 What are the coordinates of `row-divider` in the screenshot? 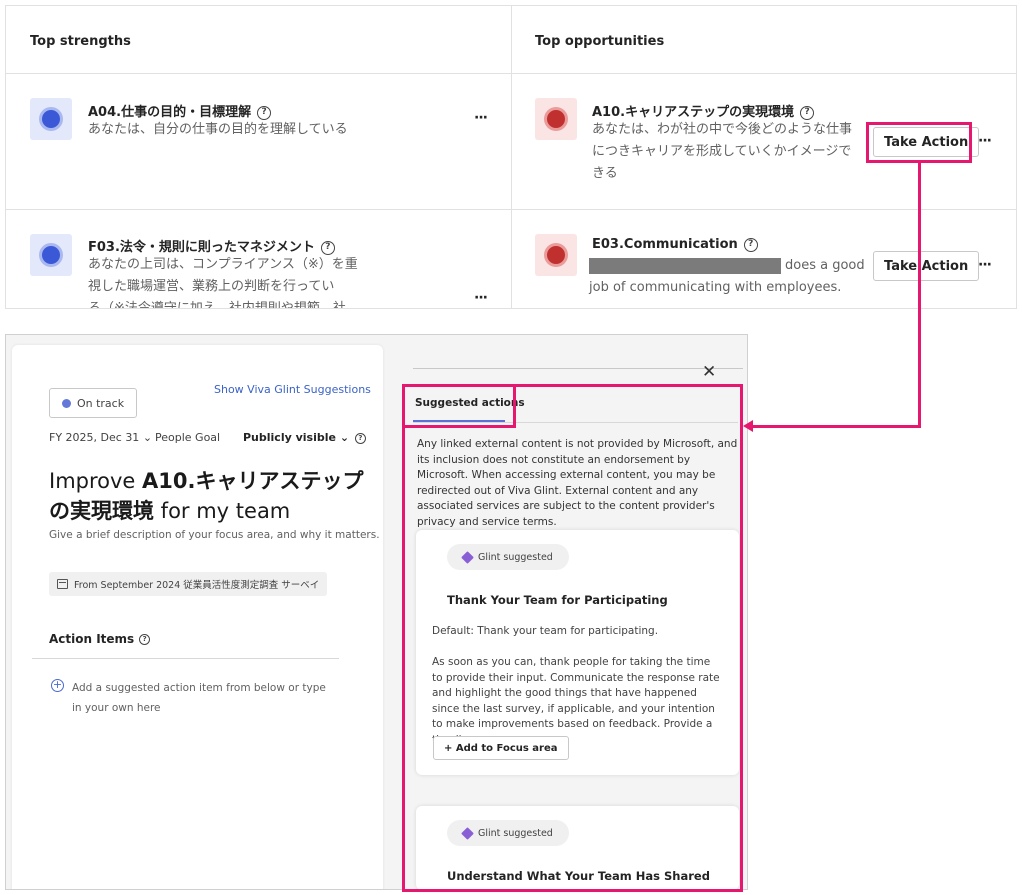 It's located at (511, 209).